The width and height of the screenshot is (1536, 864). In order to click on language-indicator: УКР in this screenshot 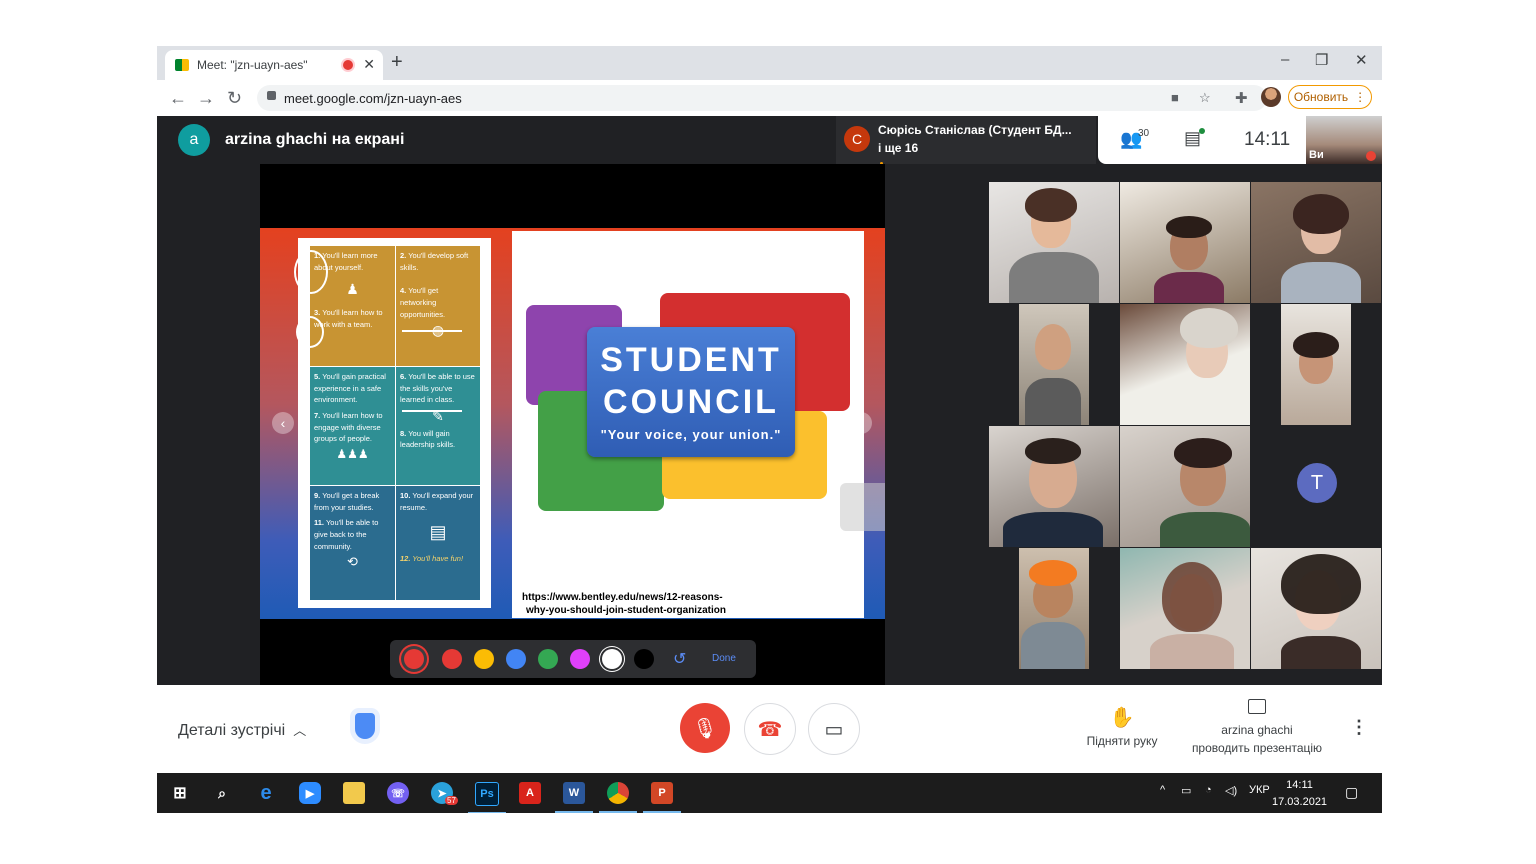, I will do `click(1259, 790)`.